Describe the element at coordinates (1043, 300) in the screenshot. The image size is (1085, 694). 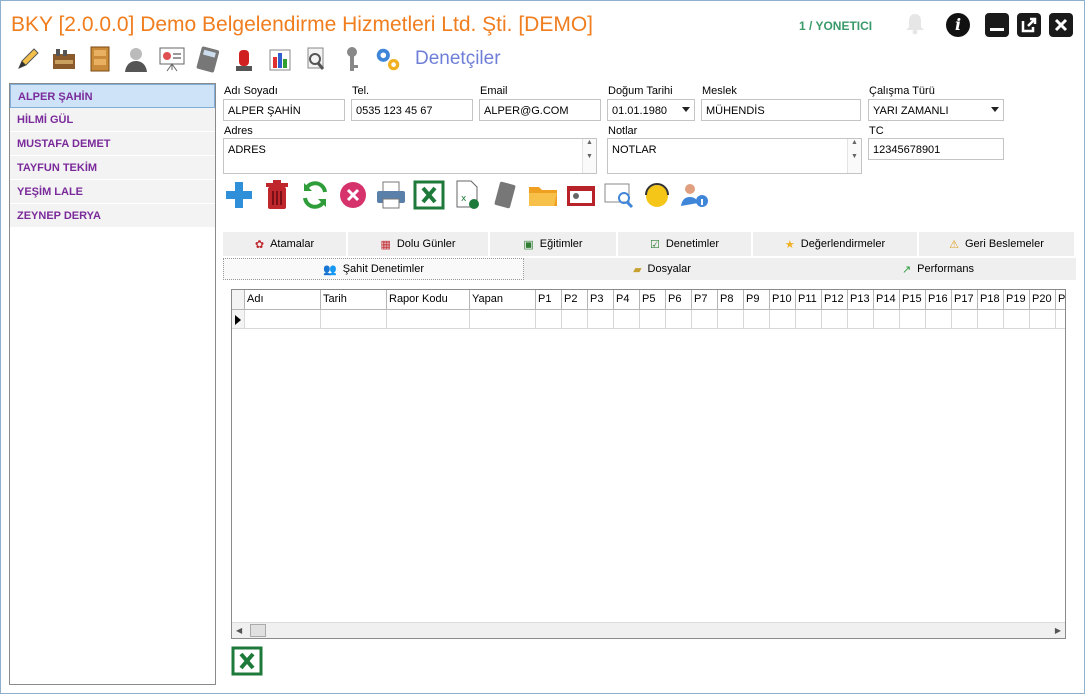
I see `column-header: P20` at that location.